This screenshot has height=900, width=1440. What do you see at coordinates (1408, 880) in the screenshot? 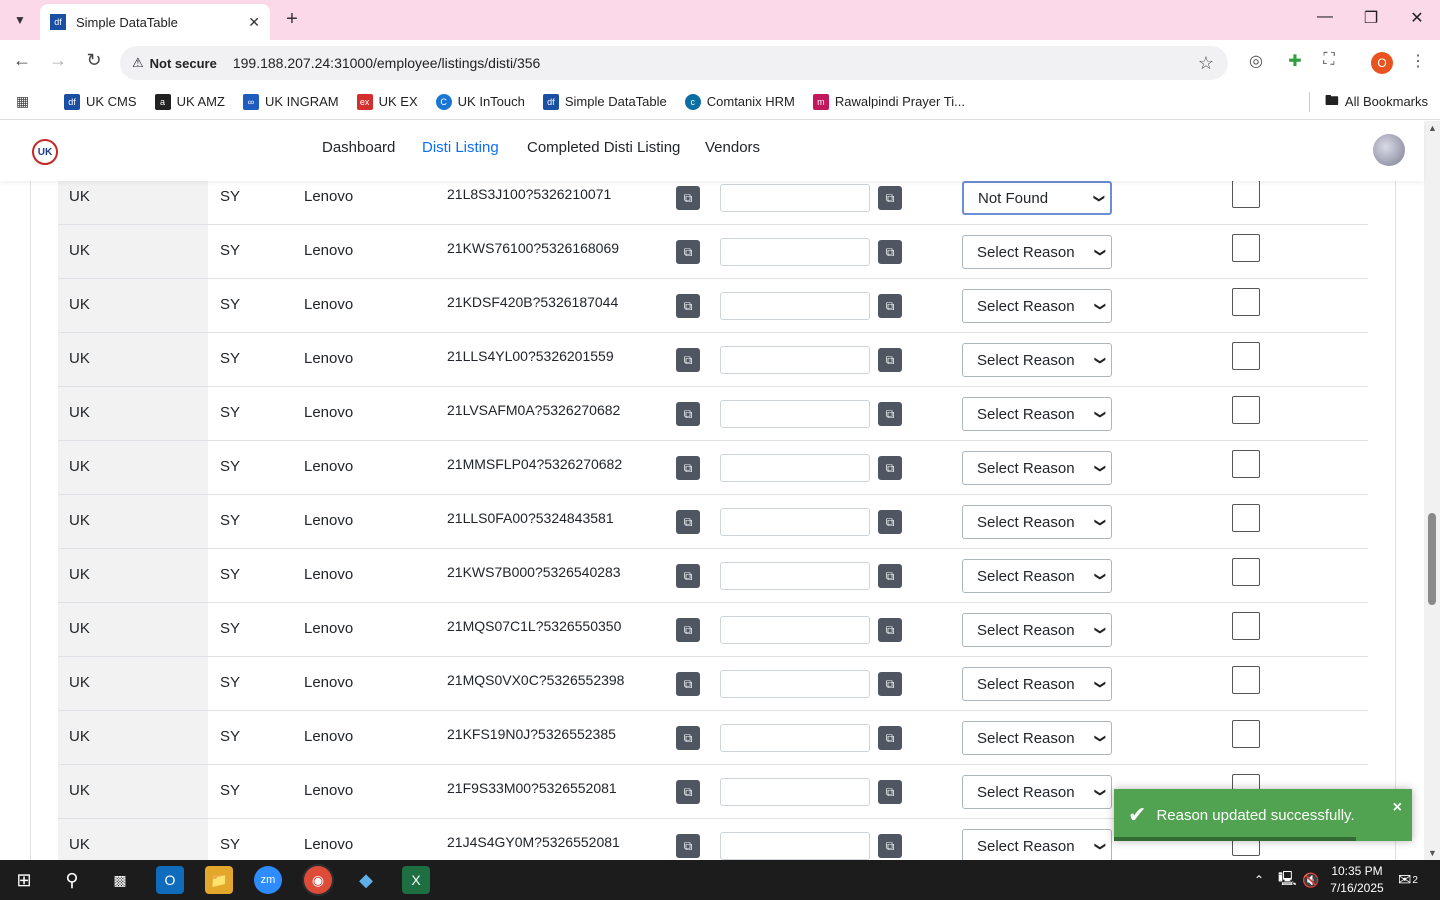
I see `notification-icon: ✉ 2` at bounding box center [1408, 880].